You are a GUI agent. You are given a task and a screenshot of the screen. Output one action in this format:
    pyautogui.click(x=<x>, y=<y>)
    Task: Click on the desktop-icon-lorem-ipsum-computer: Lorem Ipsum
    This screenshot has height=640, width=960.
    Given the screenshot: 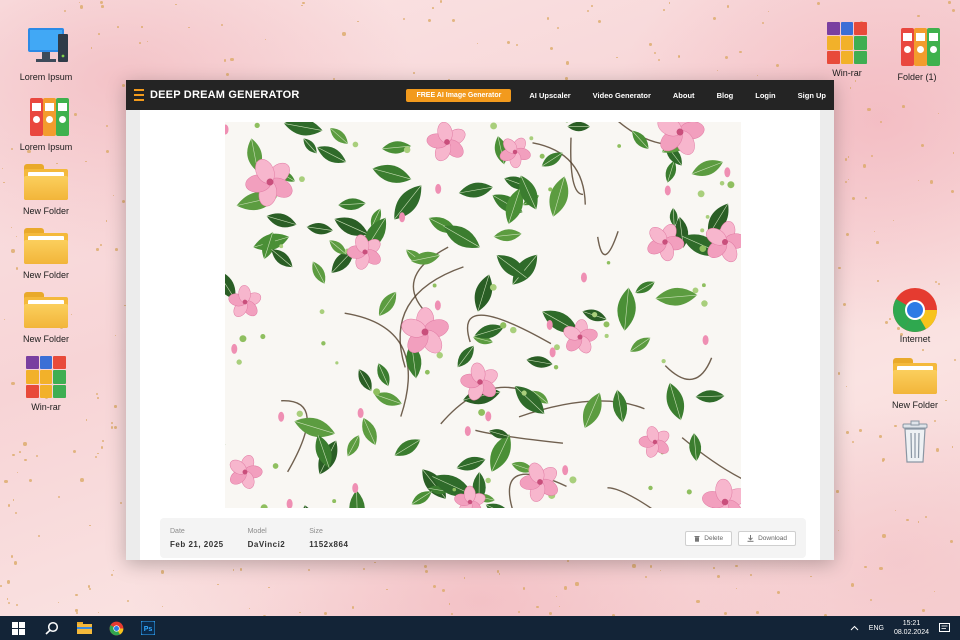 What is the action you would take?
    pyautogui.click(x=46, y=53)
    